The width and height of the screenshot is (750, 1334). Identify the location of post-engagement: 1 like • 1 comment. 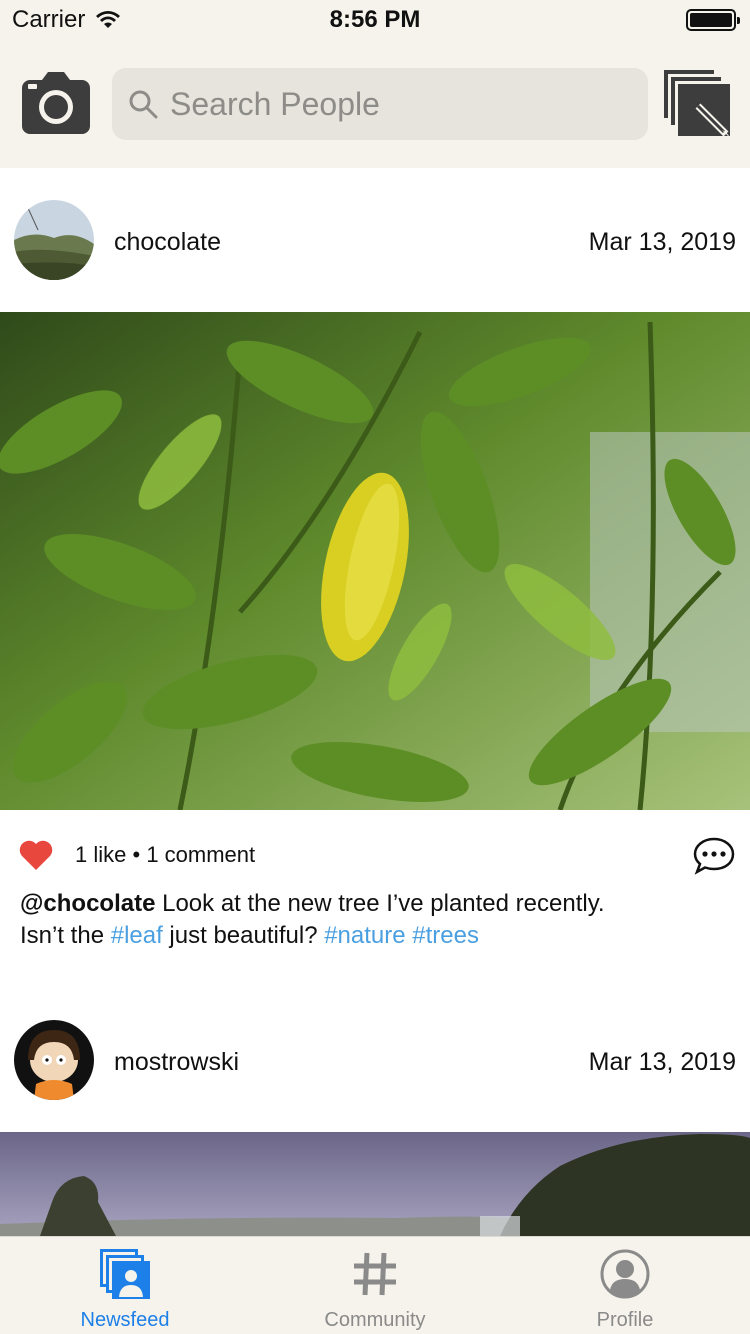
(165, 855).